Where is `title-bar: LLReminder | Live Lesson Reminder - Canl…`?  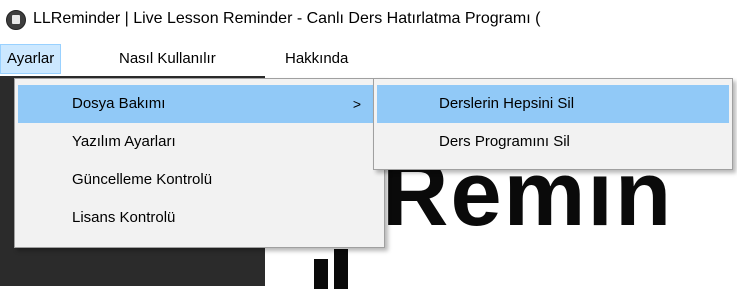
title-bar: LLReminder | Live Lesson Reminder - Canl… is located at coordinates (368, 20).